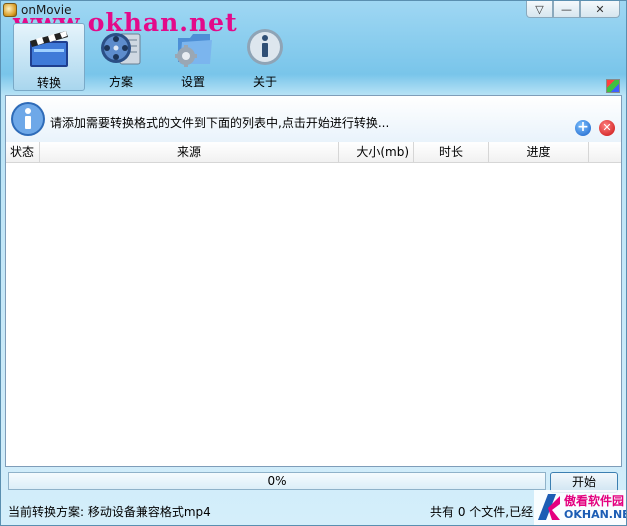  What do you see at coordinates (49, 49) in the screenshot?
I see `film-clapper-icon` at bounding box center [49, 49].